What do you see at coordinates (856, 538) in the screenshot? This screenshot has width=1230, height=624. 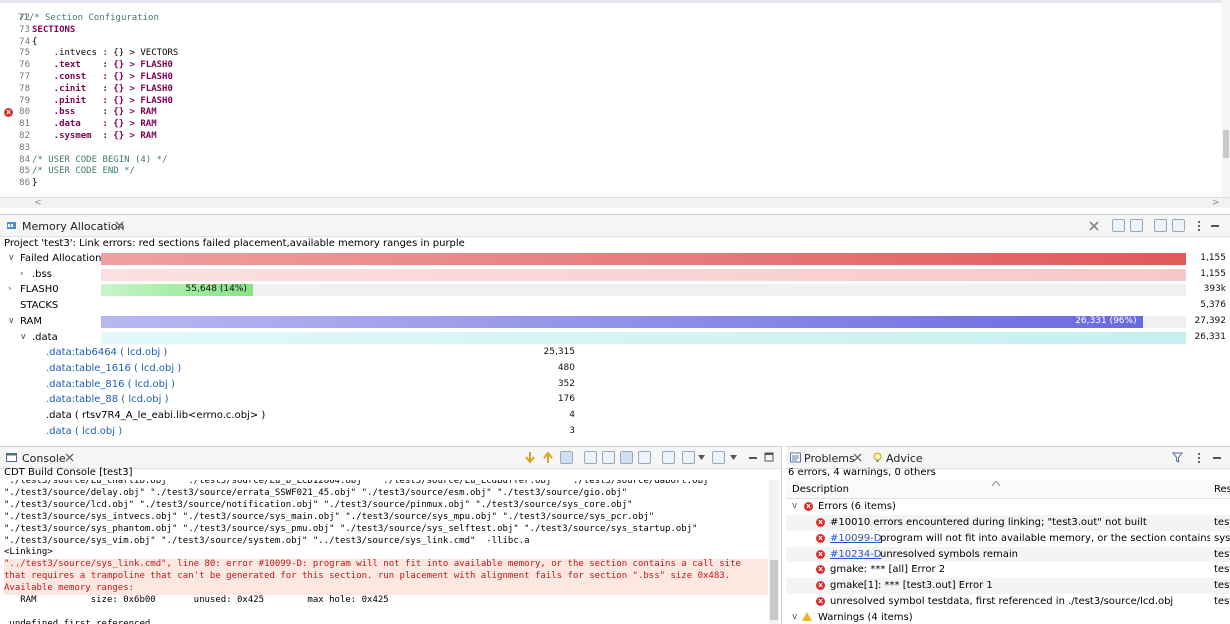 I see `problem-code-link: #10099-D` at bounding box center [856, 538].